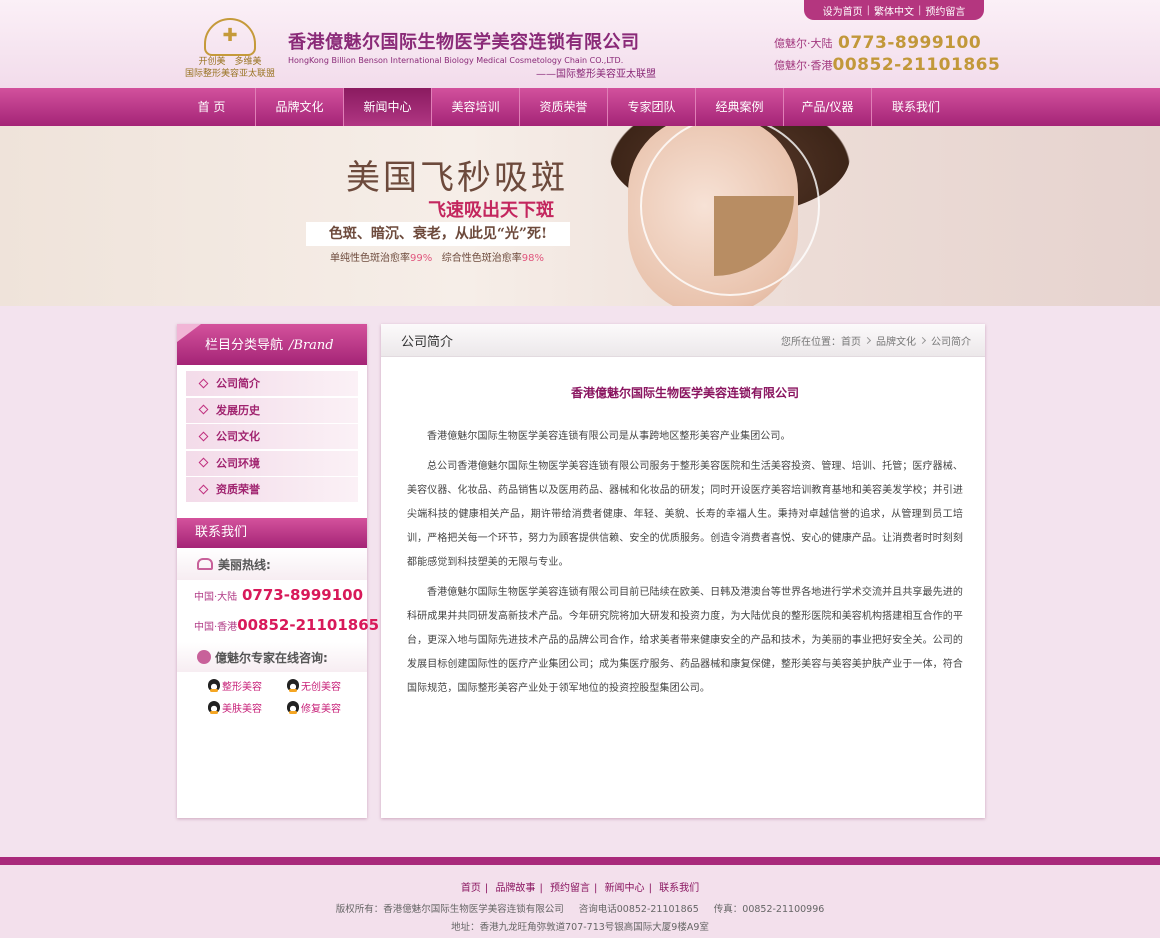 This screenshot has height=938, width=1160. I want to click on nav-contact: 联系我们, so click(916, 107).